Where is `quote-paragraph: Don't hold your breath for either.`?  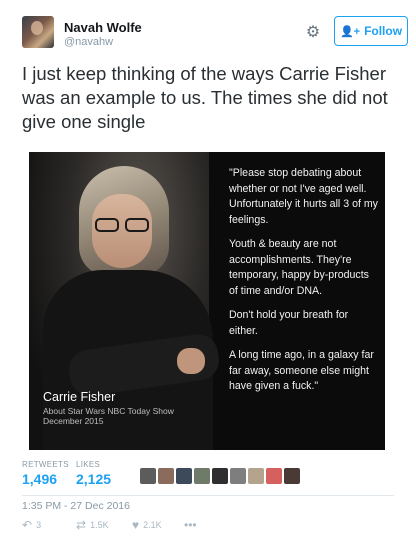 quote-paragraph: Don't hold your breath for either. is located at coordinates (289, 323).